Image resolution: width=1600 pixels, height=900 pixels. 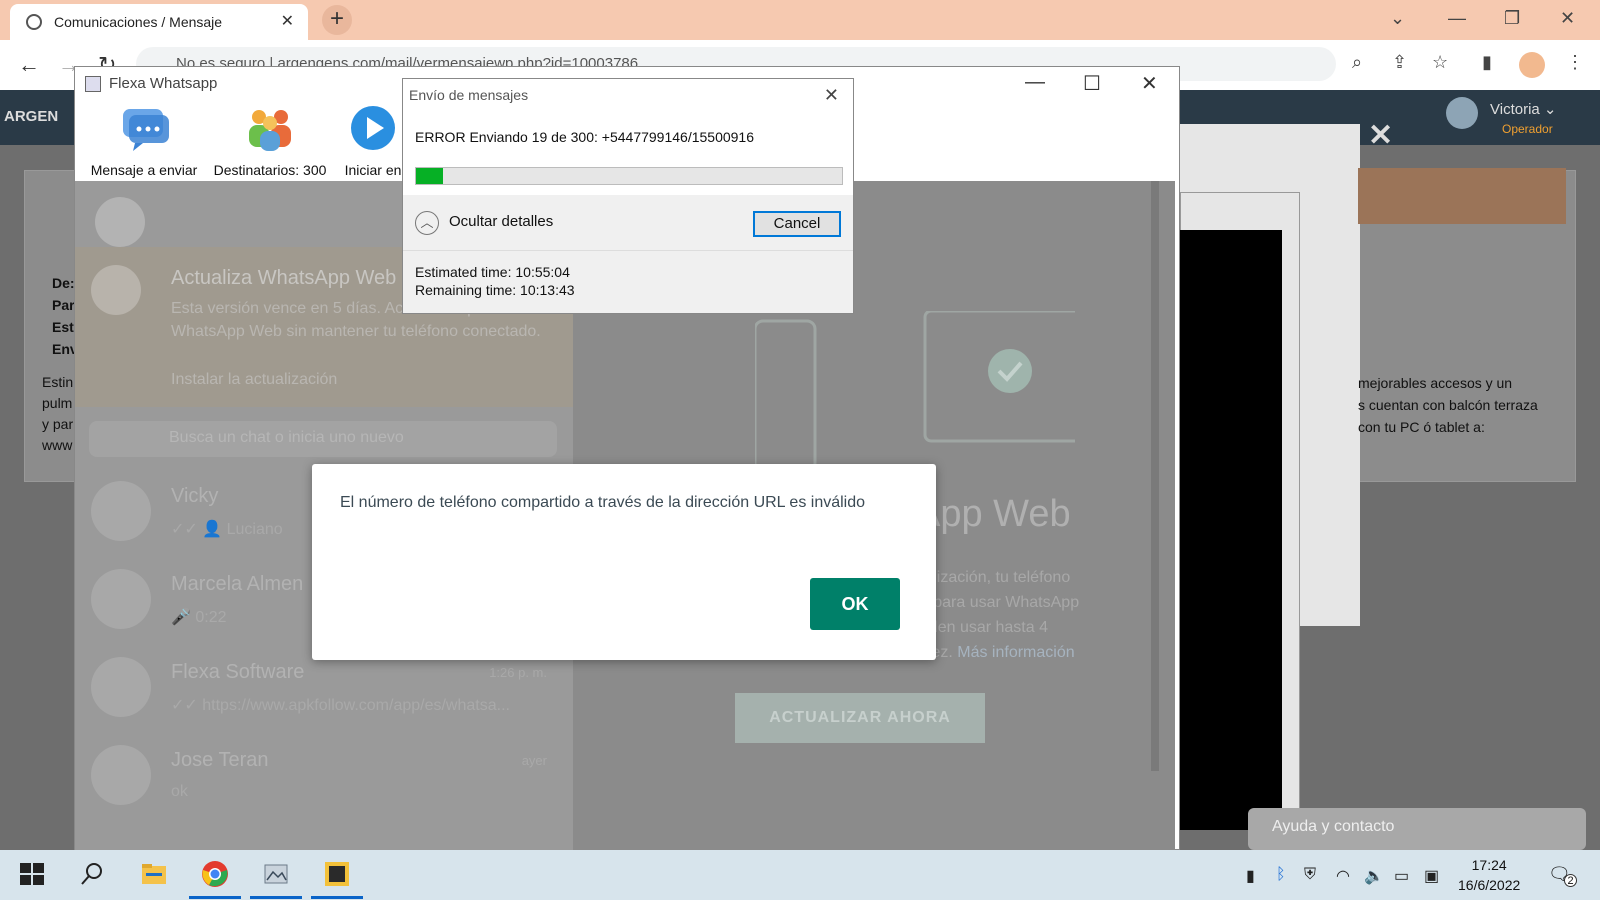 What do you see at coordinates (1374, 876) in the screenshot?
I see `volume-icon: 🔈` at bounding box center [1374, 876].